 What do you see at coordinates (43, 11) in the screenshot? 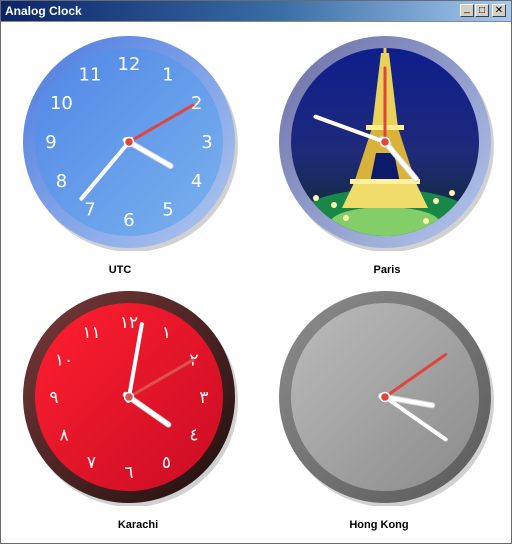
I see `window-title: Analog Clock` at bounding box center [43, 11].